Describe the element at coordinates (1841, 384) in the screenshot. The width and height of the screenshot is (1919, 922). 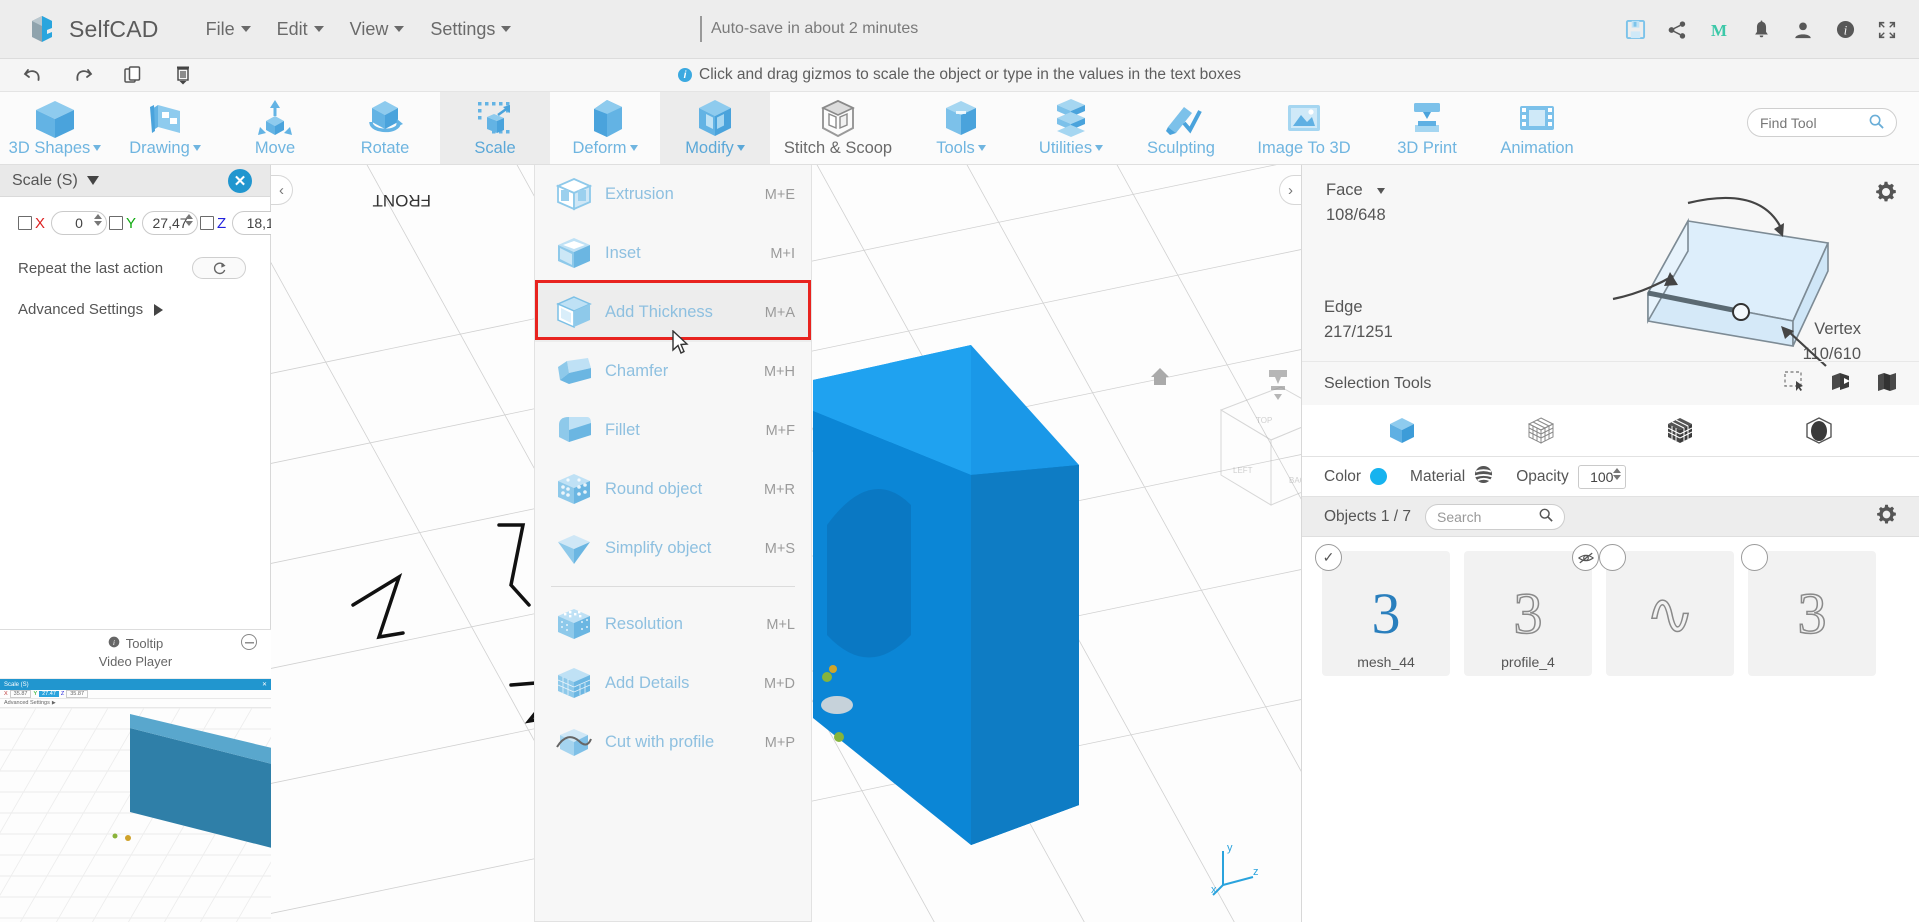
I see `select-through-icon` at that location.